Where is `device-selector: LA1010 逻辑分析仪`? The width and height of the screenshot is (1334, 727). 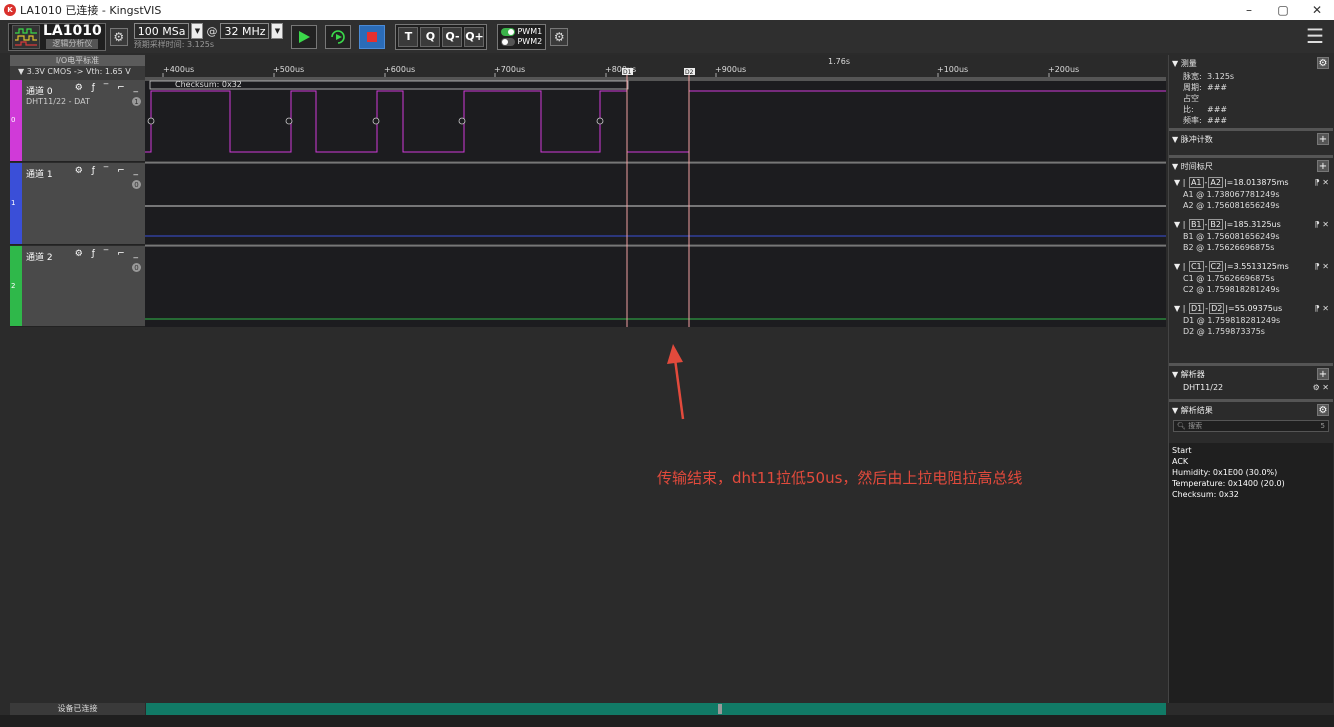 device-selector: LA1010 逻辑分析仪 is located at coordinates (57, 36).